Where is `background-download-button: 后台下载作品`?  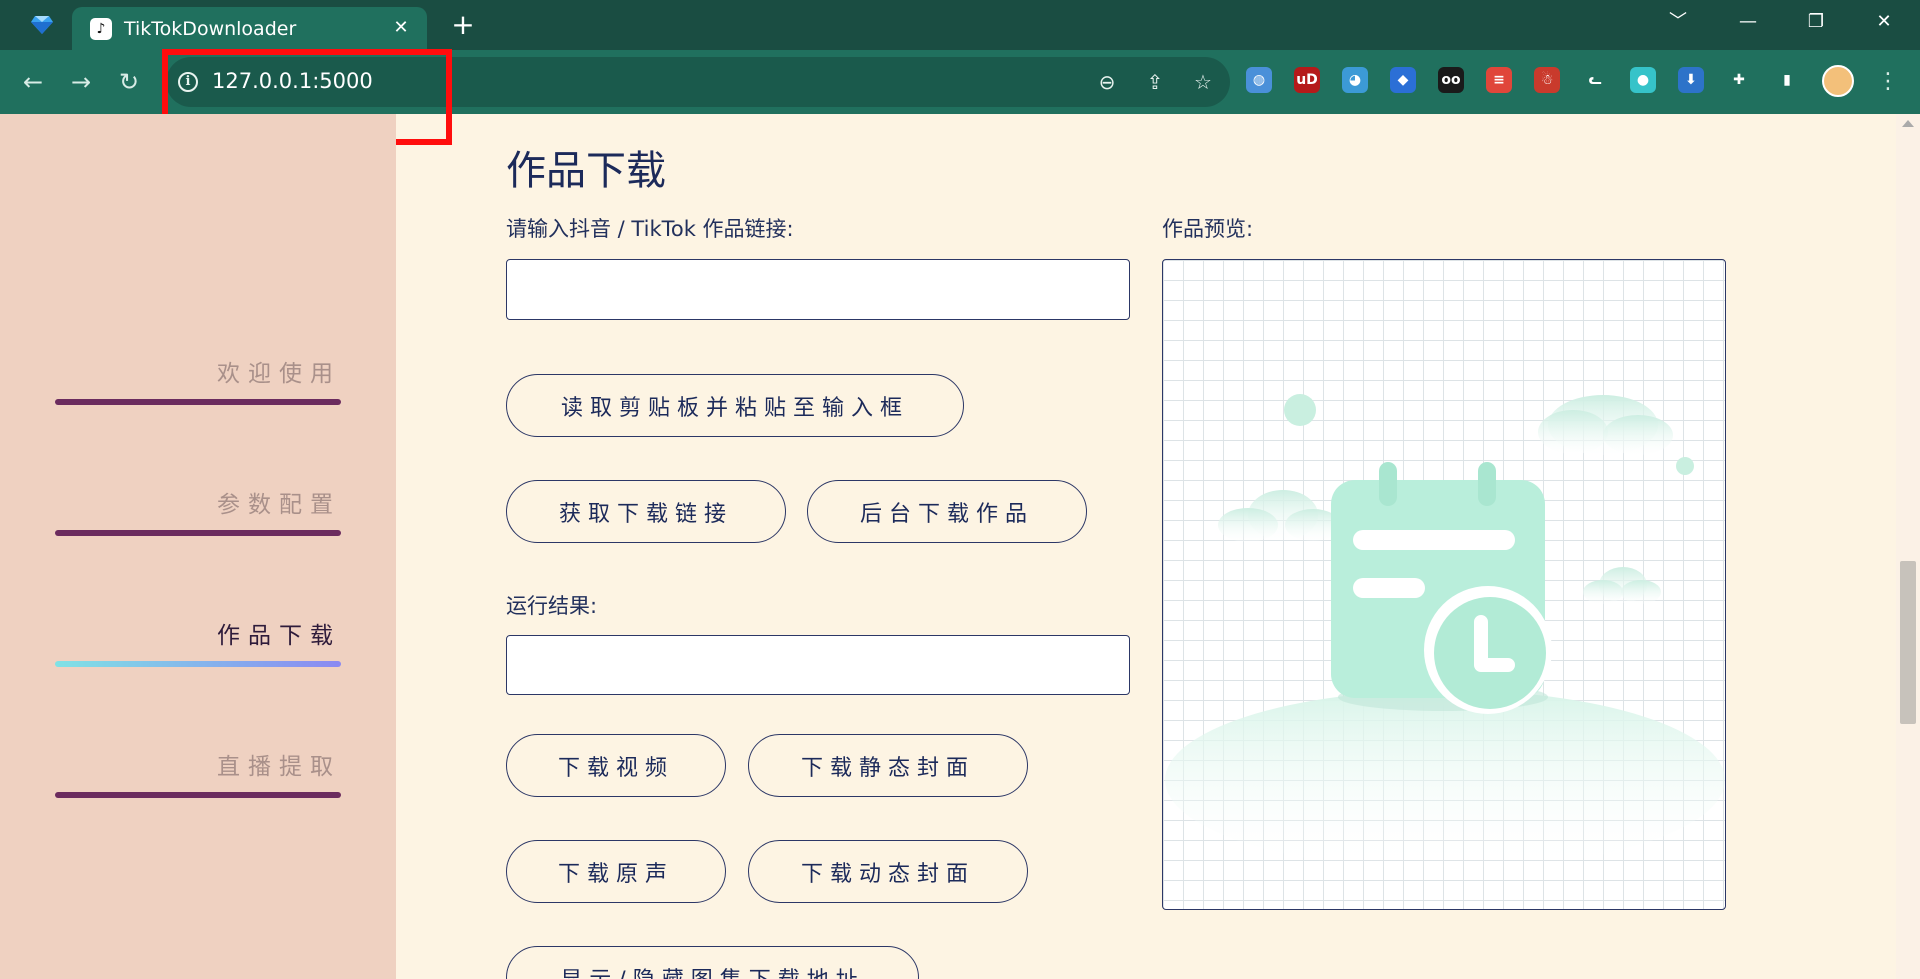 background-download-button: 后台下载作品 is located at coordinates (947, 511).